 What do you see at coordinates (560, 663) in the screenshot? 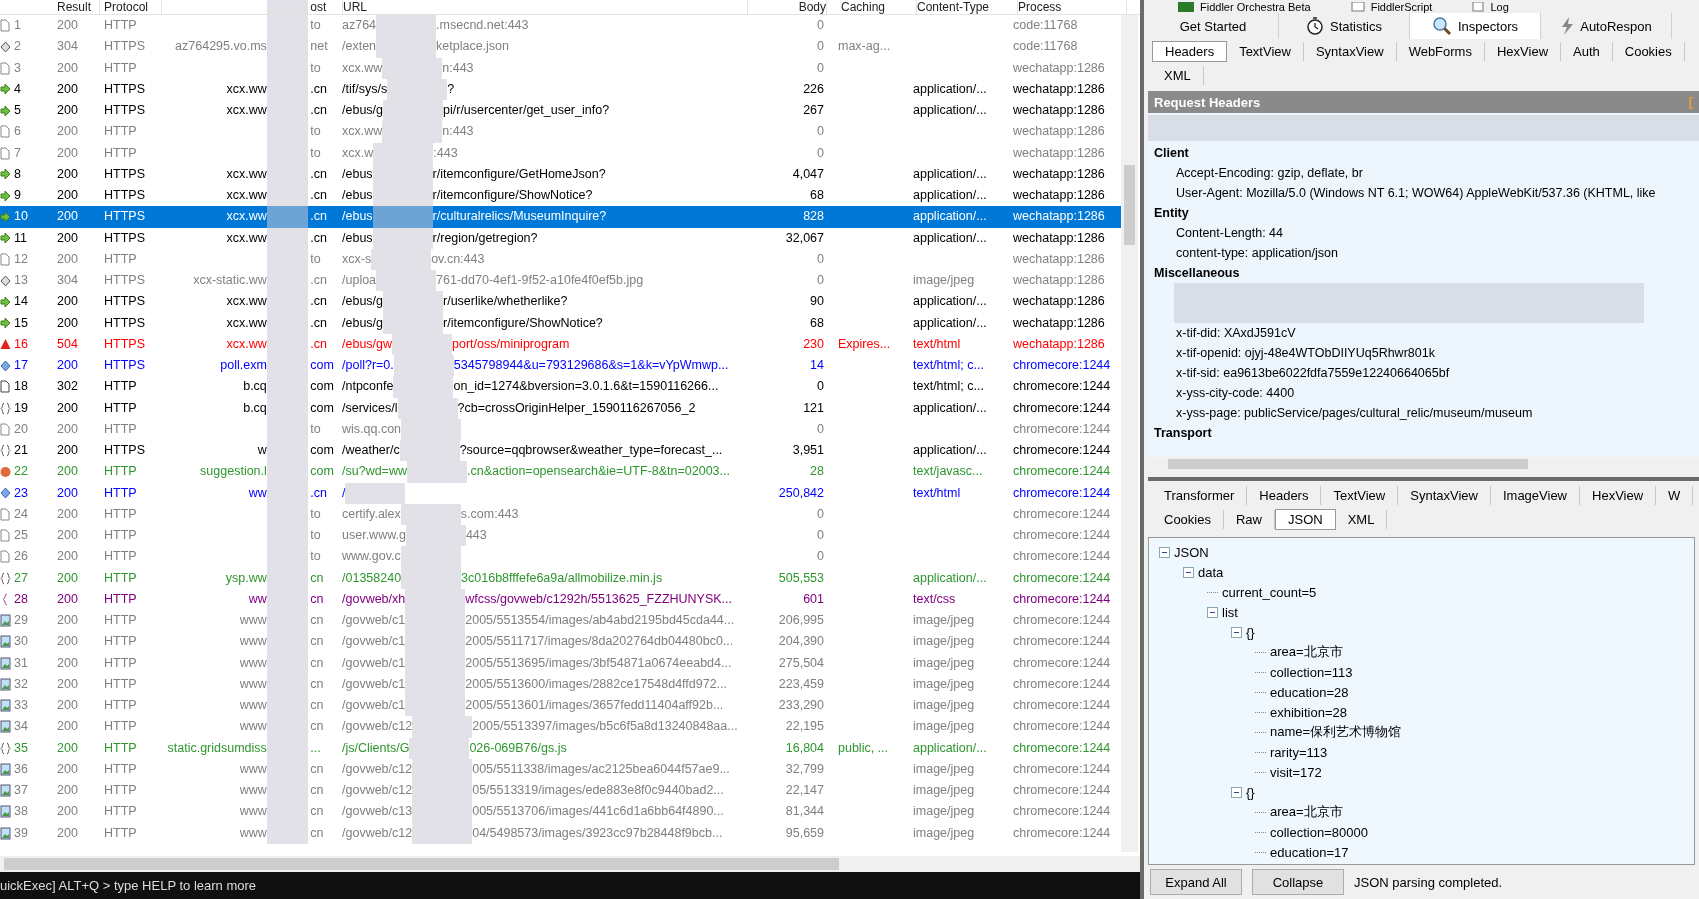
I see `session-row: 31 200 HTTP www cn /govweb/c1 2005/5513695/images/3bf54871a0674eeabd4... 275,504 image/jpeg chromecore:1244` at bounding box center [560, 663].